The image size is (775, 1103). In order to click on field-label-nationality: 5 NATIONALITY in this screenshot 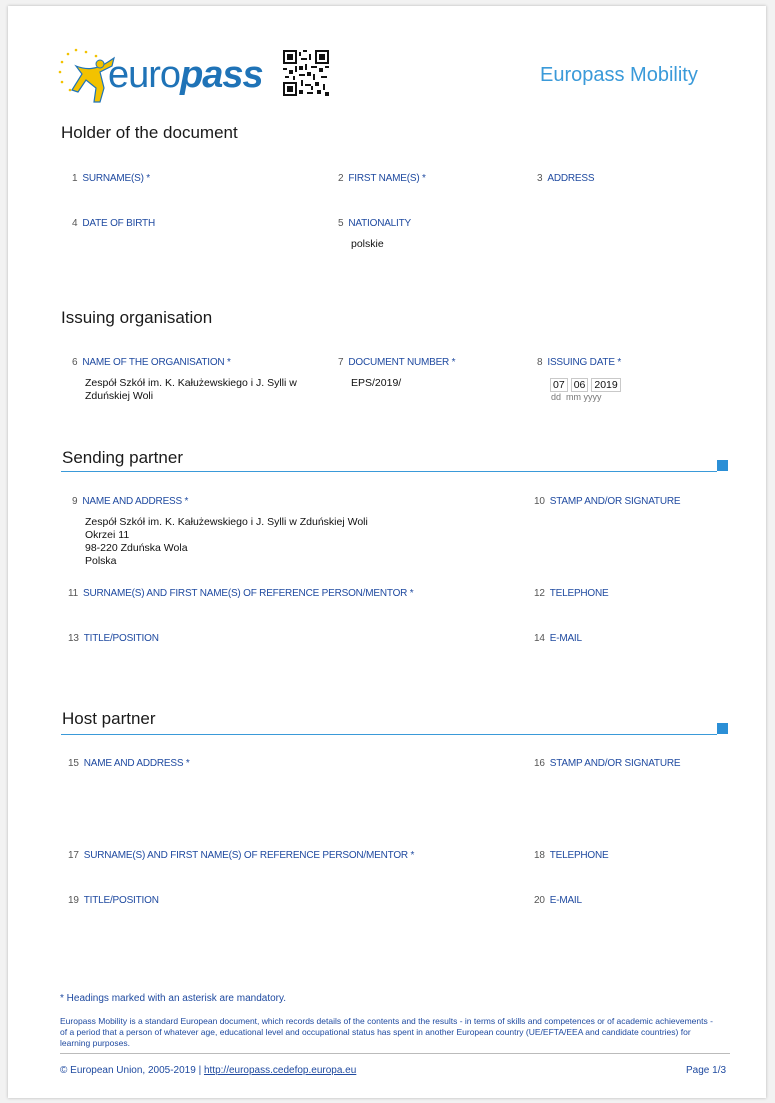, I will do `click(374, 223)`.